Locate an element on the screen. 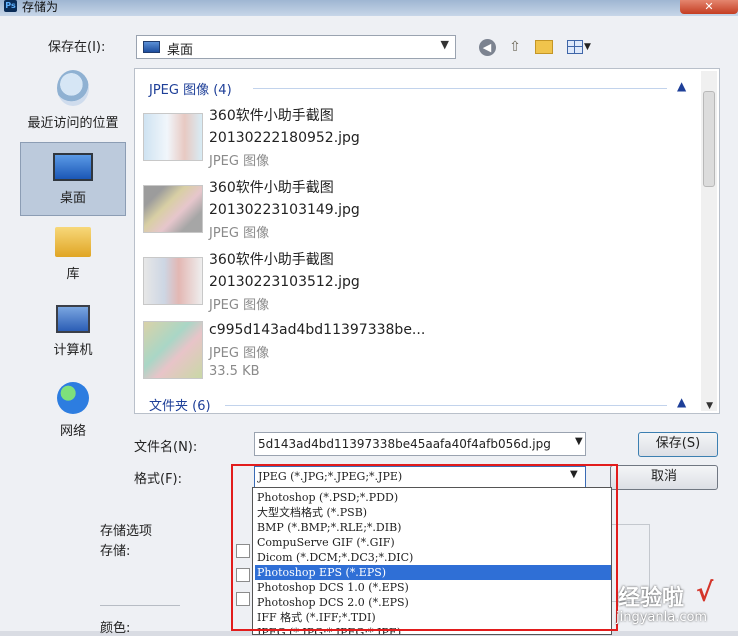  save-in-label: 保存在(I): is located at coordinates (77, 47).